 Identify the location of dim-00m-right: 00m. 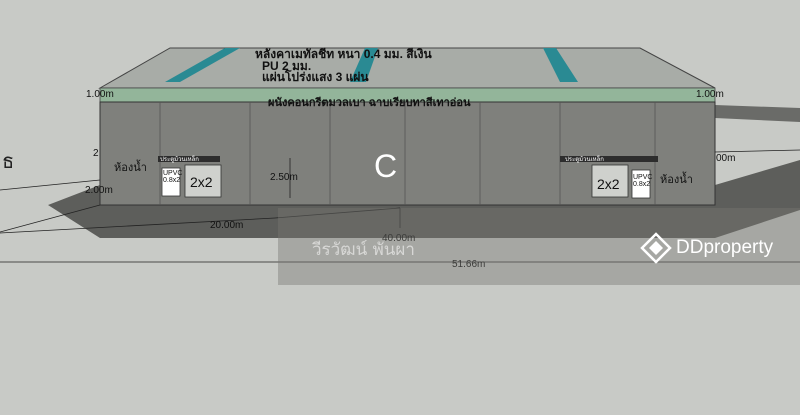
(726, 158).